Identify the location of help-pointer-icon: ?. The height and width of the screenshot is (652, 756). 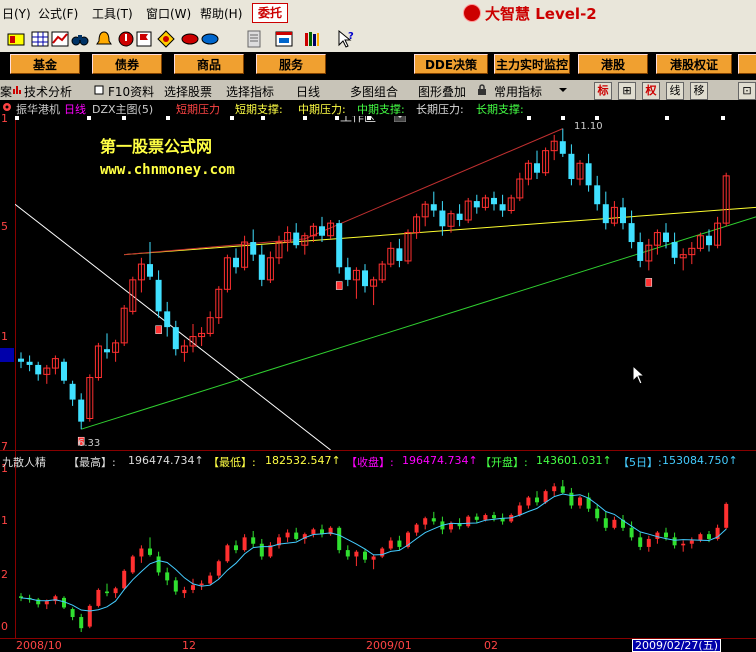
(346, 39).